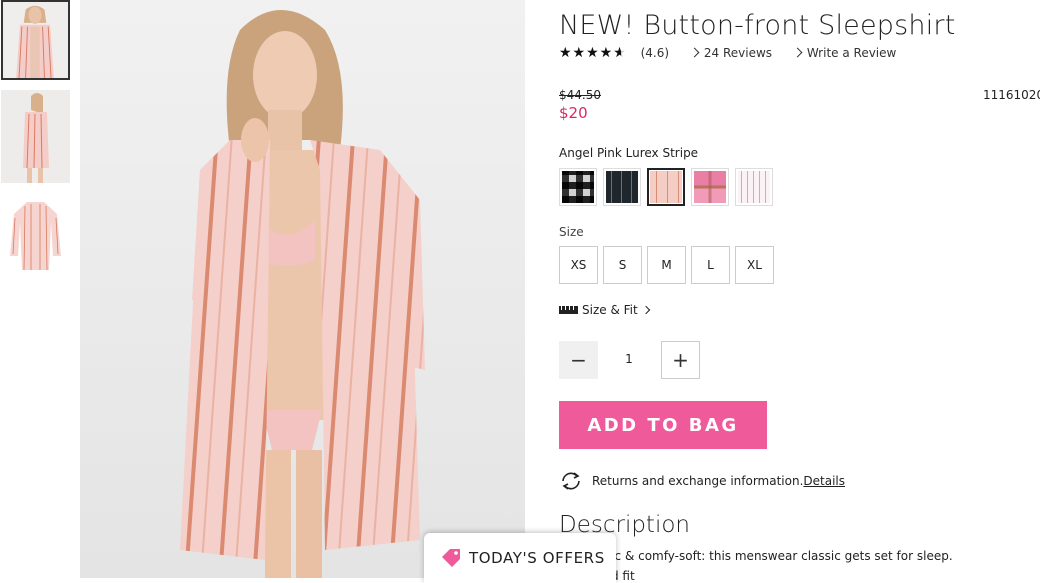 The width and height of the screenshot is (1040, 583). Describe the element at coordinates (537, 558) in the screenshot. I see `todays-offers-label: TODAY'S OFFERS` at that location.